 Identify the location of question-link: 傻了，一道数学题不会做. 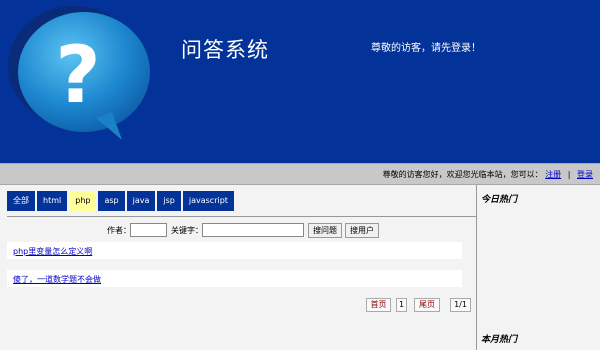
(57, 279).